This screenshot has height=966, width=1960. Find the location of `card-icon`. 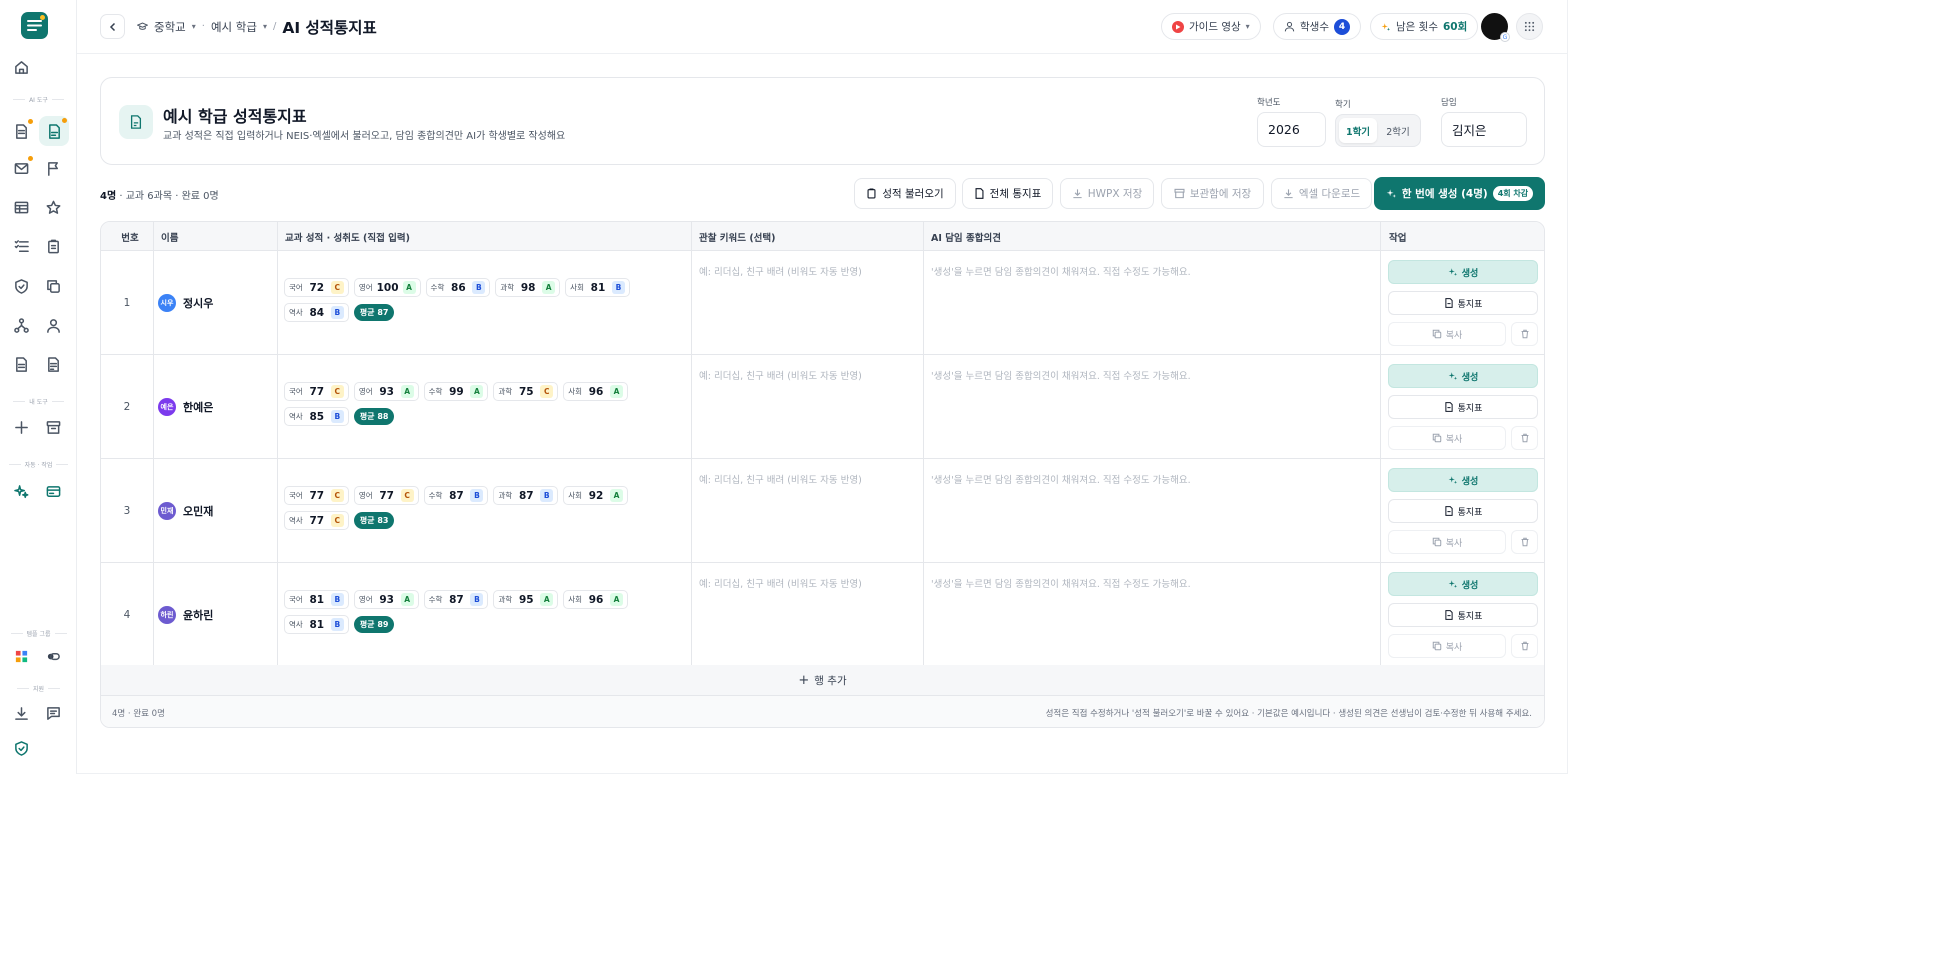

card-icon is located at coordinates (53, 491).